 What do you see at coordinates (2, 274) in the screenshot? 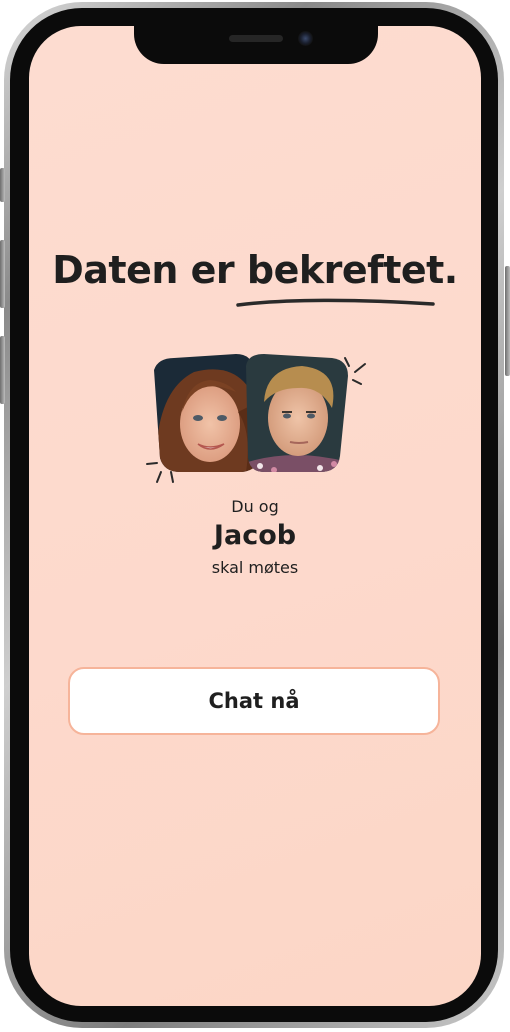
I see `side-button-volume-up` at bounding box center [2, 274].